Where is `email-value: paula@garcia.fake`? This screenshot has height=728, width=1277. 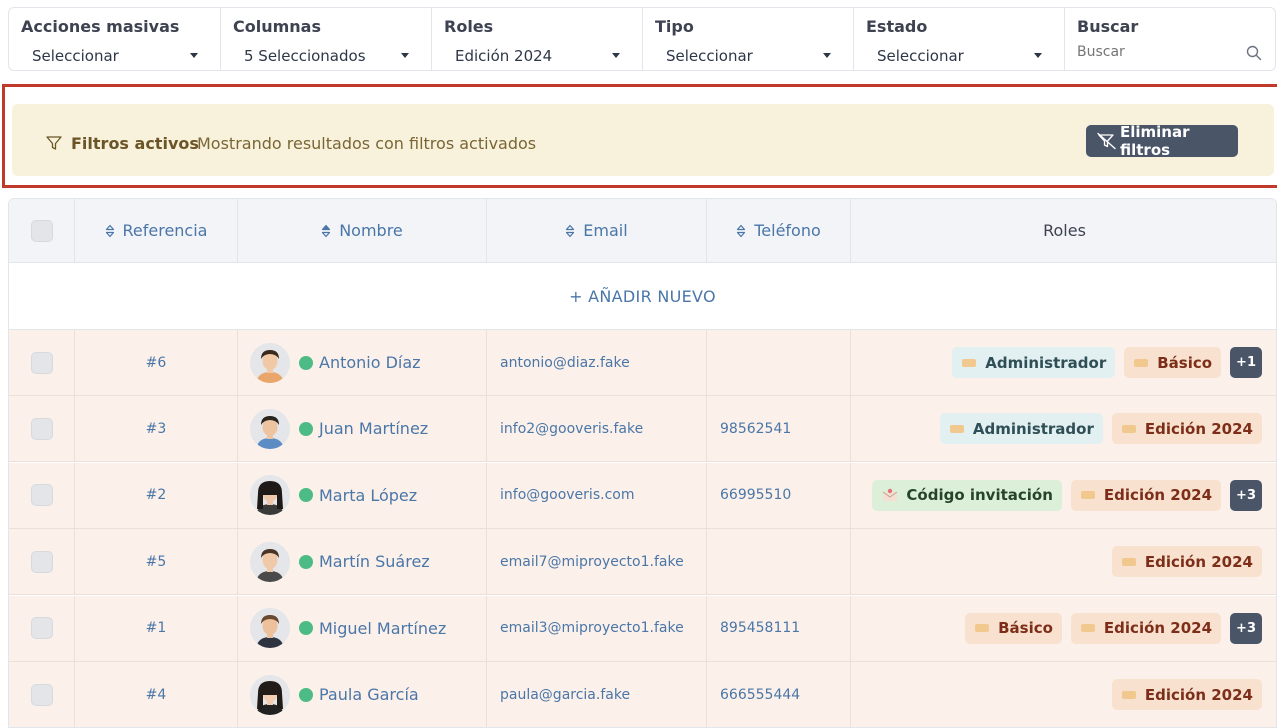 email-value: paula@garcia.fake is located at coordinates (565, 694).